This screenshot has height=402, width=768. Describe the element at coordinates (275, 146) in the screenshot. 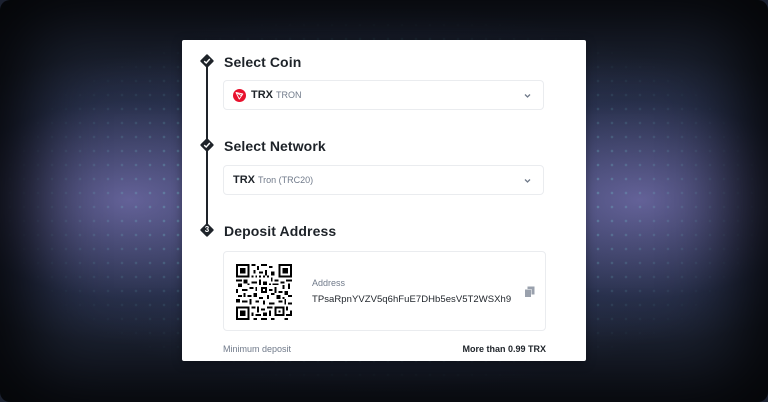

I see `step-title-select-network: Select Network` at that location.